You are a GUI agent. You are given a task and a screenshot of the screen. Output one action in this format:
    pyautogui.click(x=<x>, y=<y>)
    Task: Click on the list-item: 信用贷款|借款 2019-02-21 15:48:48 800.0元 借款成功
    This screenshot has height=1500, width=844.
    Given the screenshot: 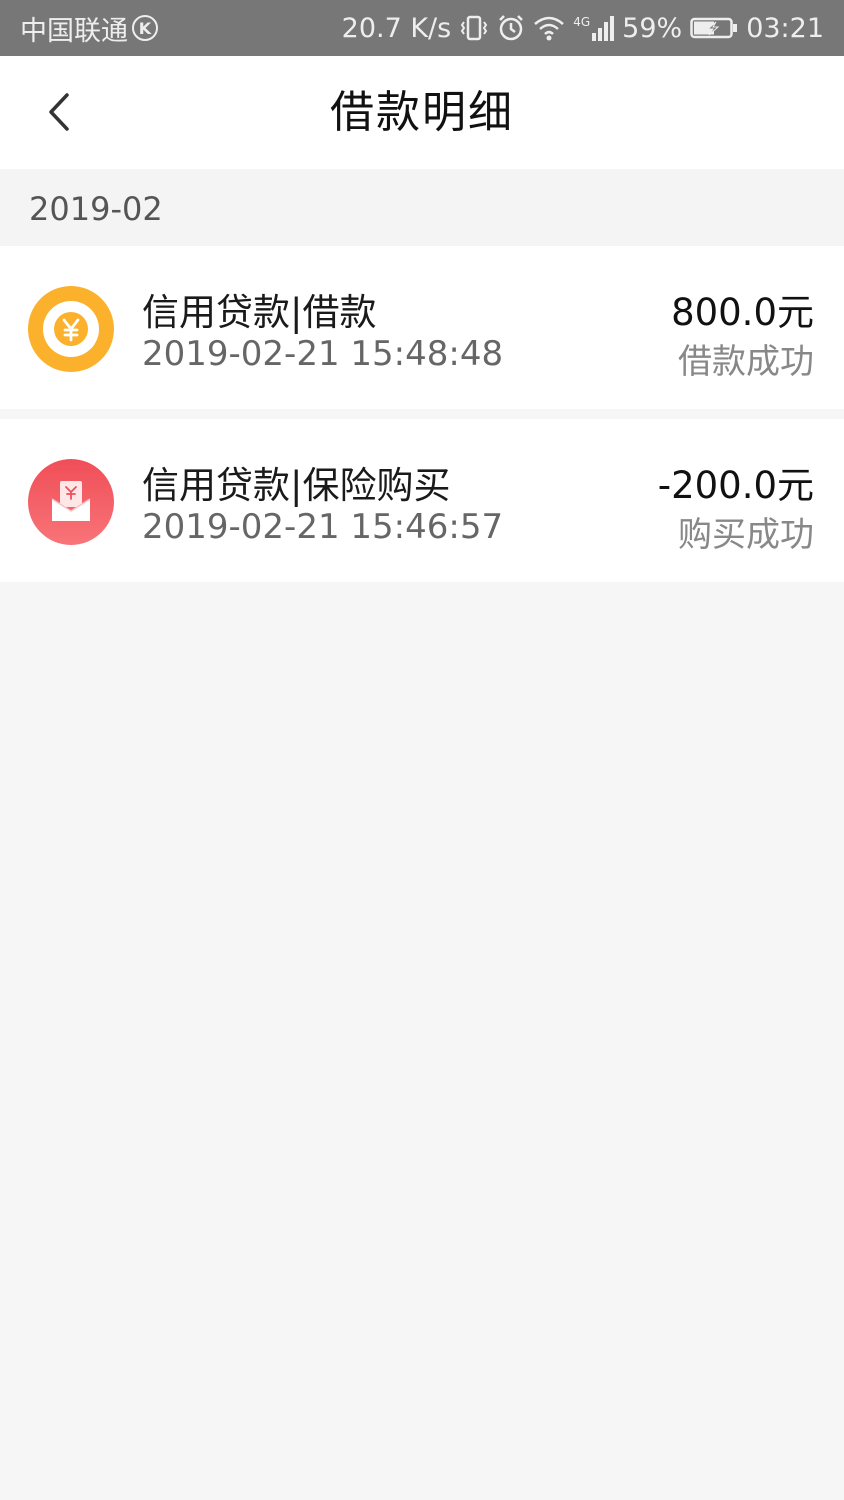 What is the action you would take?
    pyautogui.click(x=422, y=327)
    